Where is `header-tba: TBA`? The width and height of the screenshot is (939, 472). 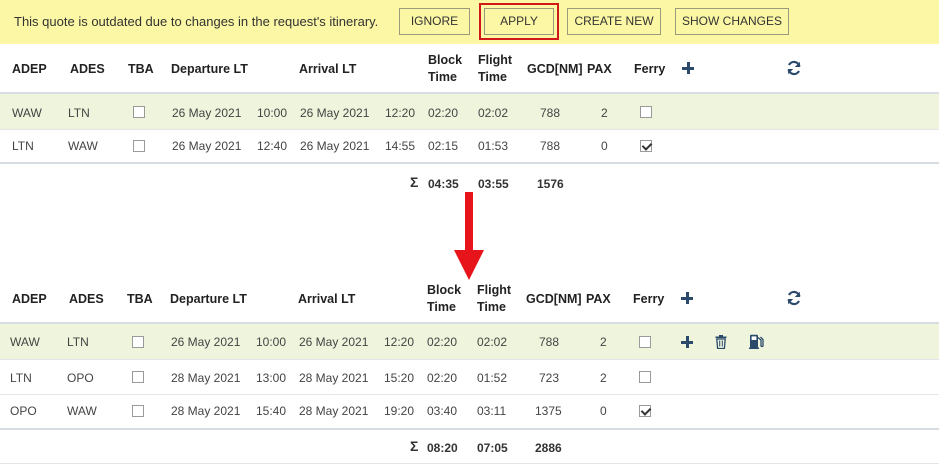 header-tba: TBA is located at coordinates (140, 299).